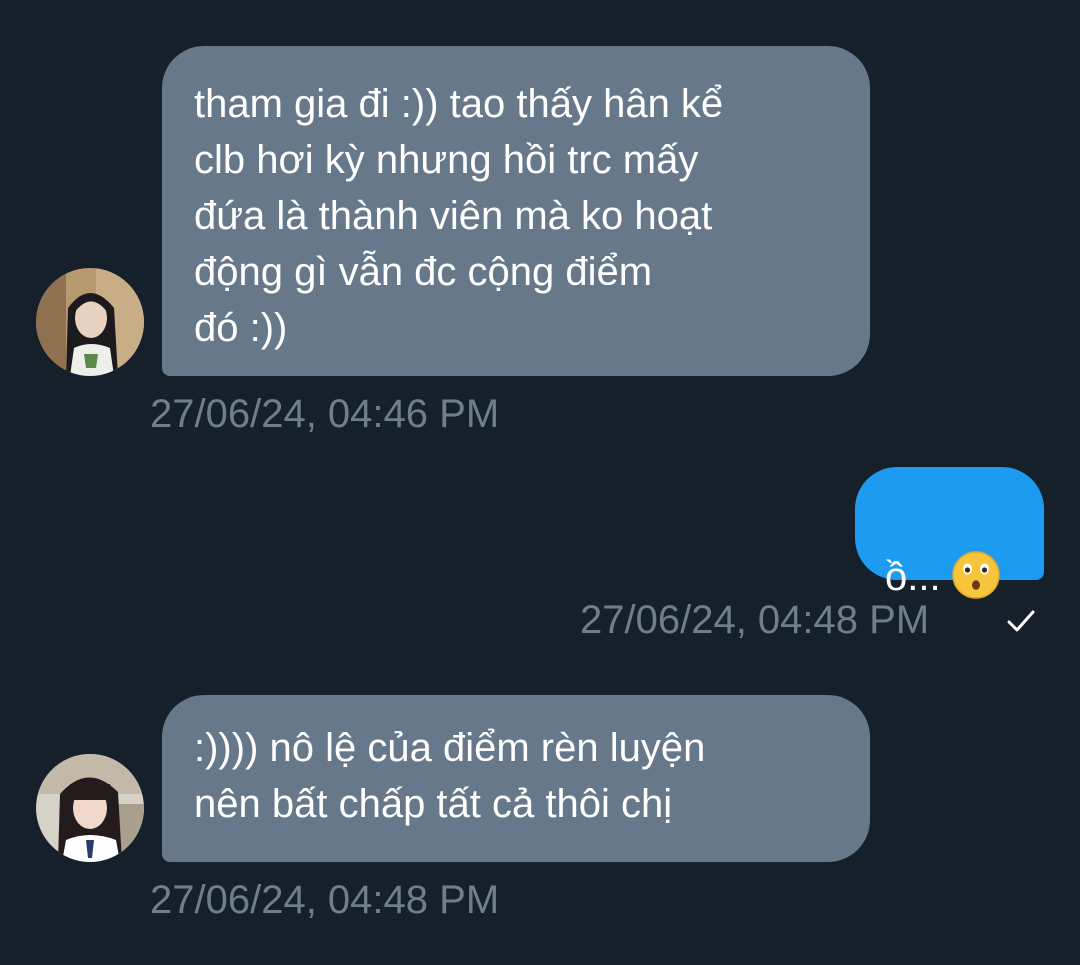 The image size is (1080, 965). I want to click on message-timestamp: 27/06/24, 04:46 PM, so click(325, 414).